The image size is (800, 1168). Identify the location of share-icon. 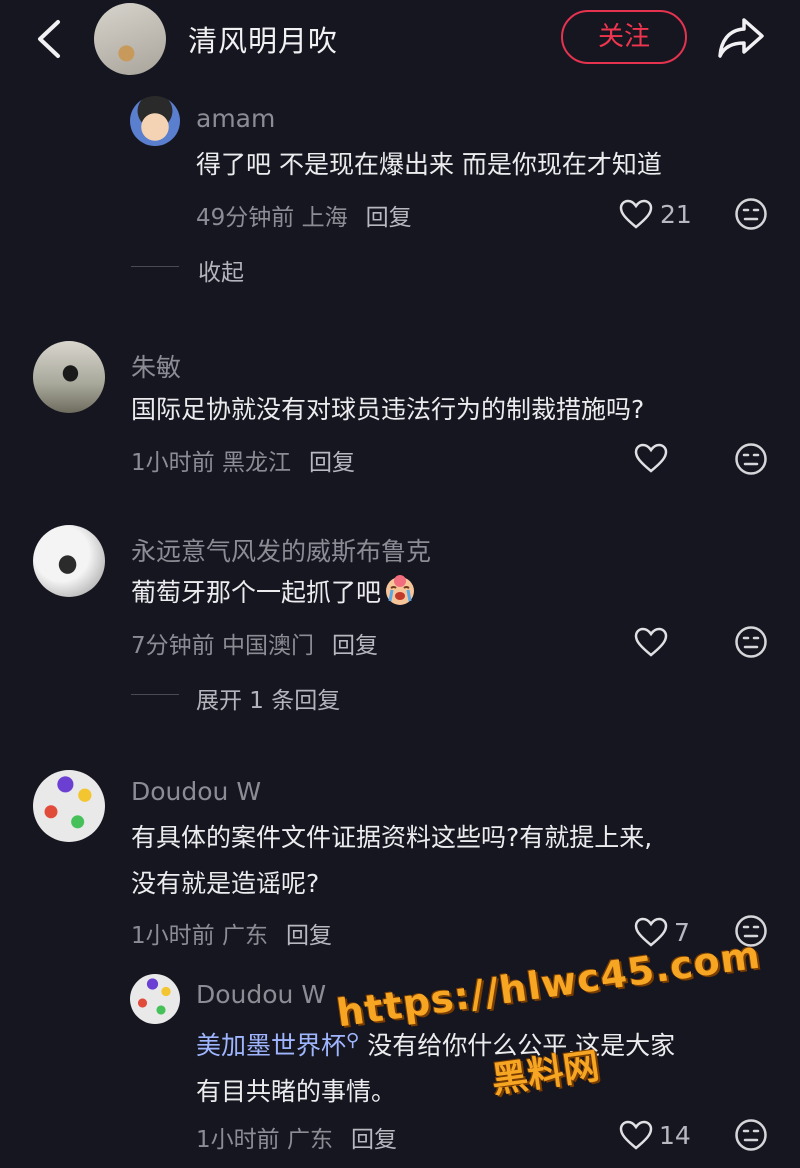
(741, 37).